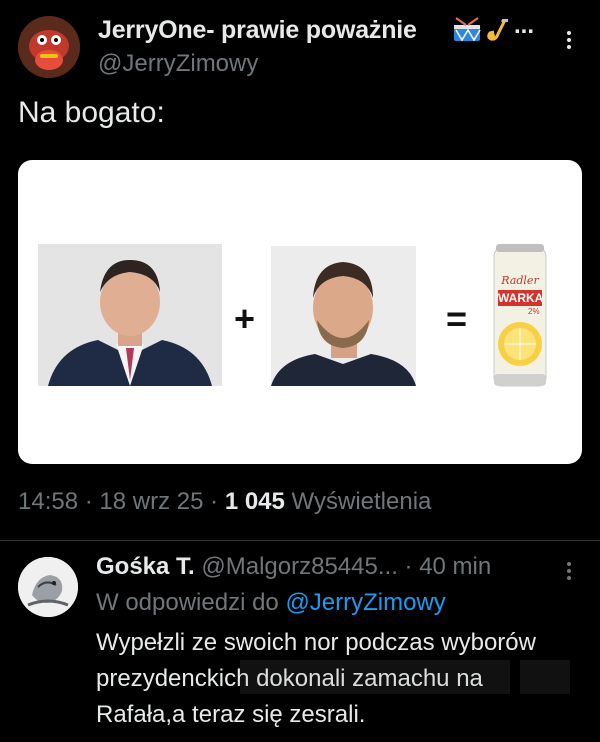 The width and height of the screenshot is (600, 742). I want to click on plus-sign: +, so click(245, 318).